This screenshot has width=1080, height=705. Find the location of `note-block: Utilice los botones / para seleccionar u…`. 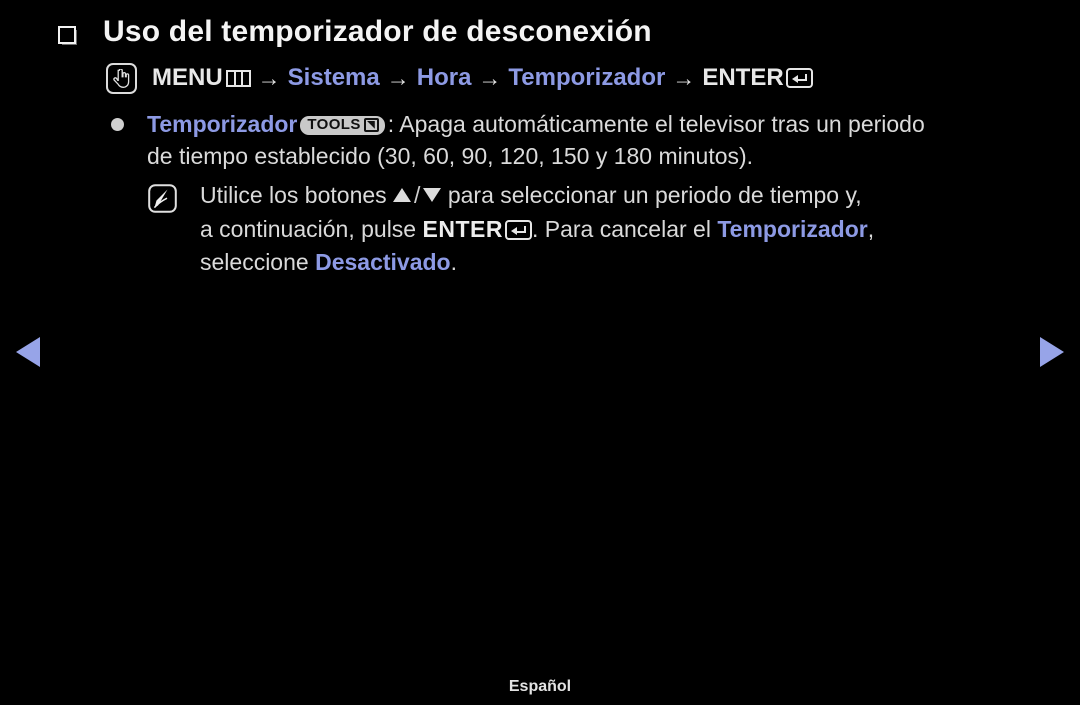

note-block: Utilice los botones / para seleccionar u… is located at coordinates (524, 226).